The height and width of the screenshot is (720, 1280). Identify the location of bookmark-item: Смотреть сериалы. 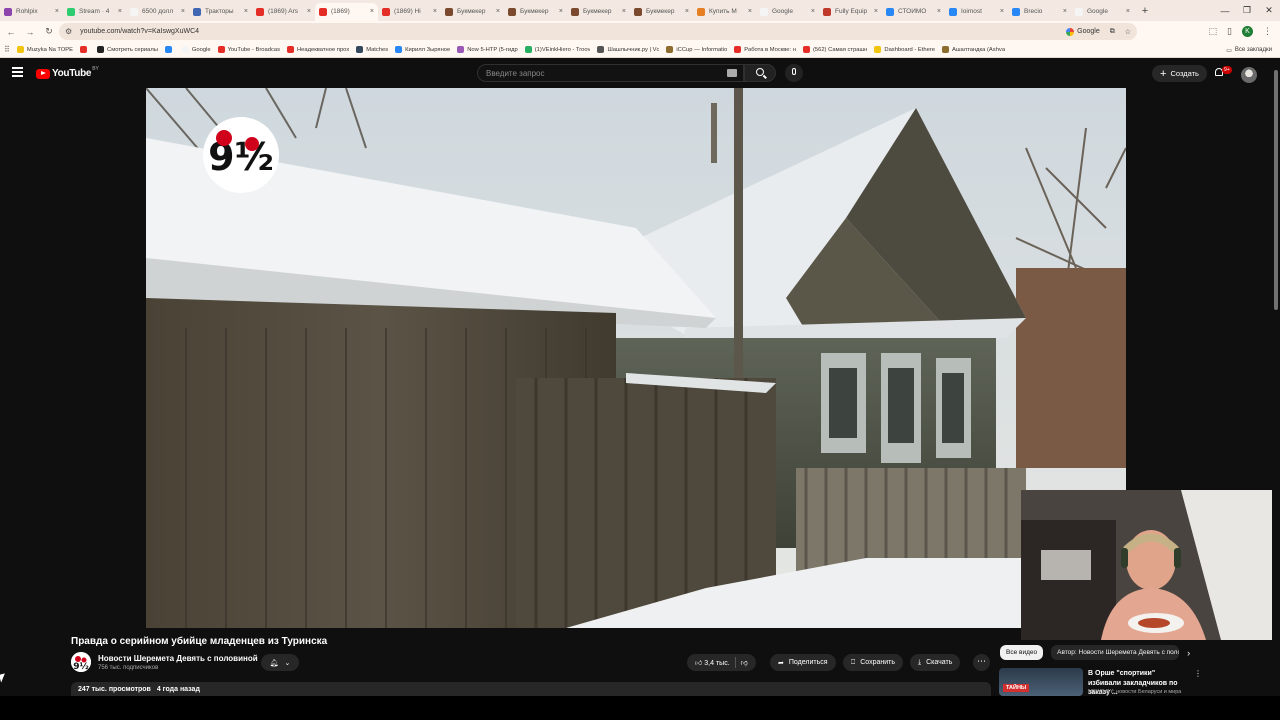
(127, 49).